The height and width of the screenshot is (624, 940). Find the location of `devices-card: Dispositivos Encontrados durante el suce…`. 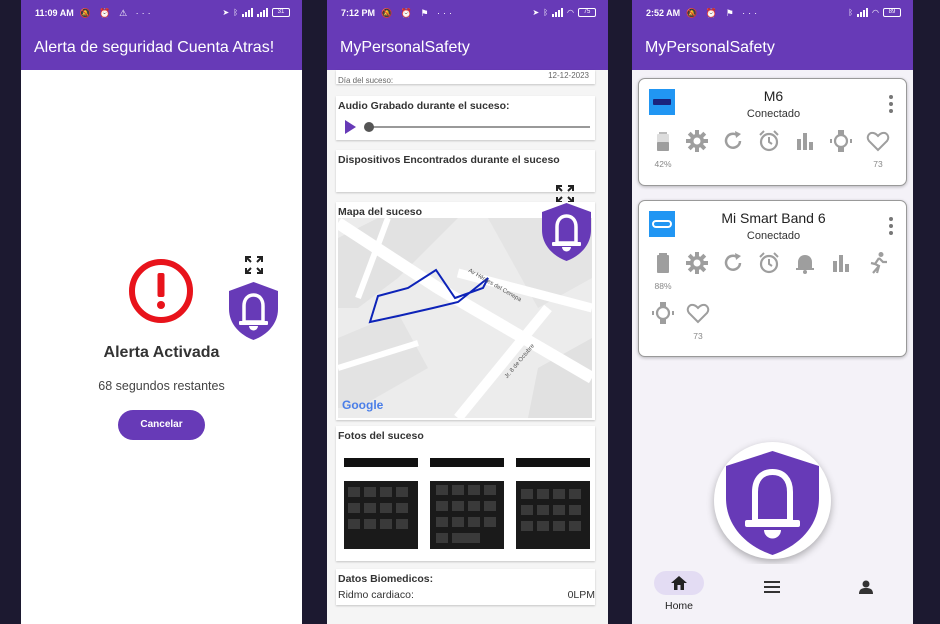

devices-card: Dispositivos Encontrados durante el suce… is located at coordinates (465, 176).